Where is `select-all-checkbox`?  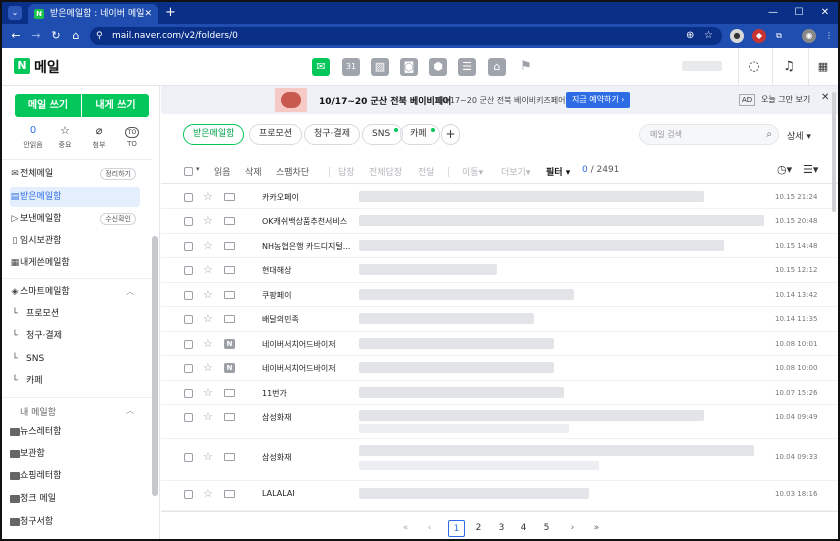
select-all-checkbox is located at coordinates (188, 171).